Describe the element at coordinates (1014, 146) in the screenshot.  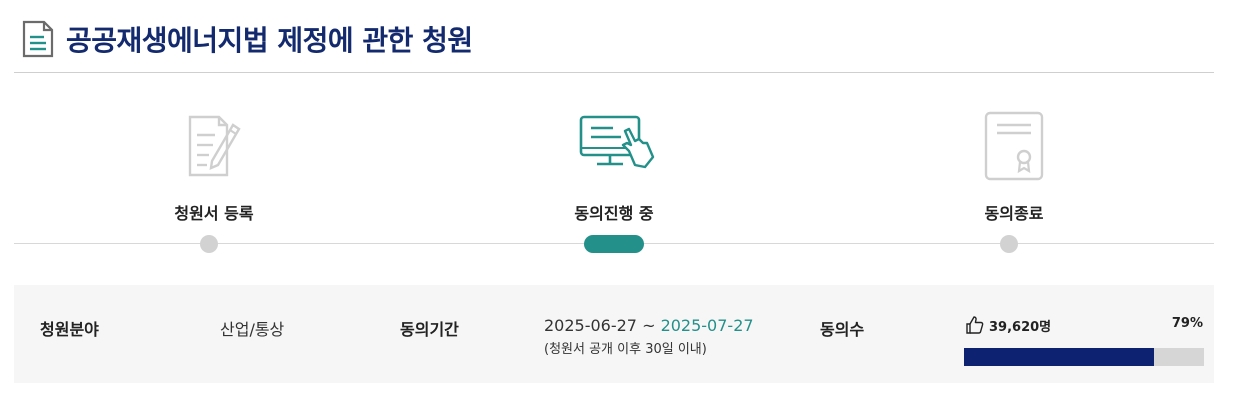
I see `certificate-icon` at that location.